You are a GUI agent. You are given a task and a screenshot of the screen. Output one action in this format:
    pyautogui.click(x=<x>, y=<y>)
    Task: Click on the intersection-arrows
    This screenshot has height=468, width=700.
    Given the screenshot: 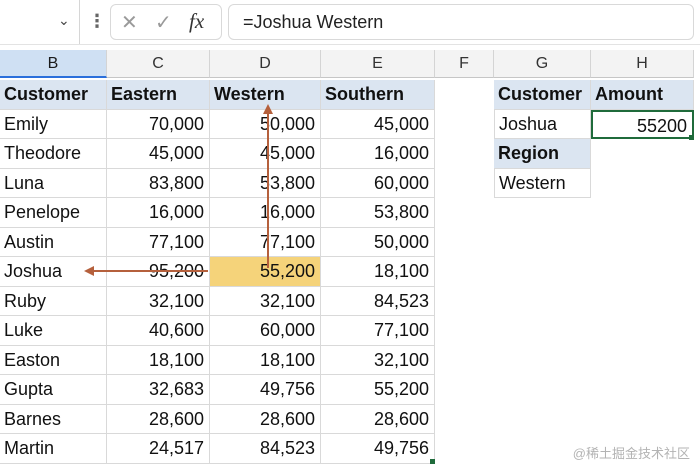 What is the action you would take?
    pyautogui.click(x=178, y=190)
    